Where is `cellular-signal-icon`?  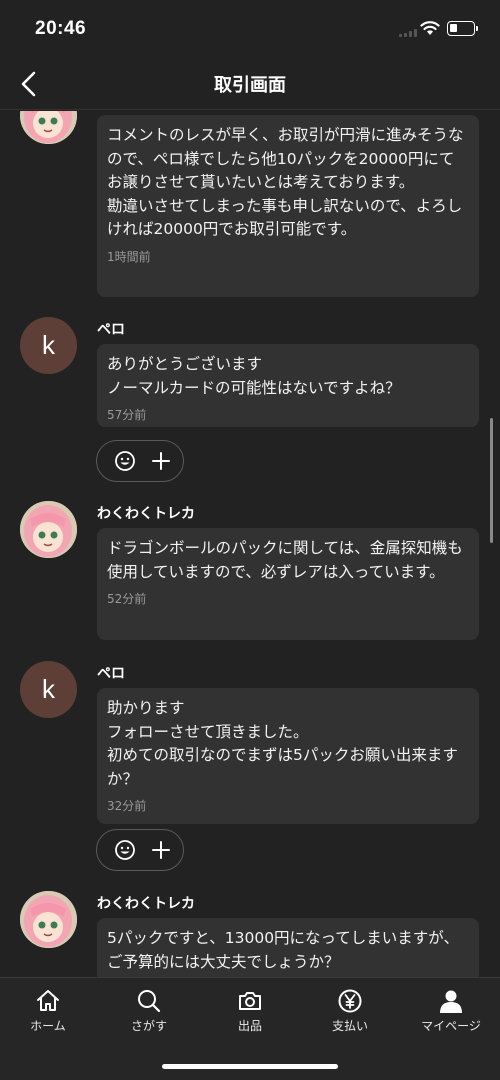 cellular-signal-icon is located at coordinates (409, 33).